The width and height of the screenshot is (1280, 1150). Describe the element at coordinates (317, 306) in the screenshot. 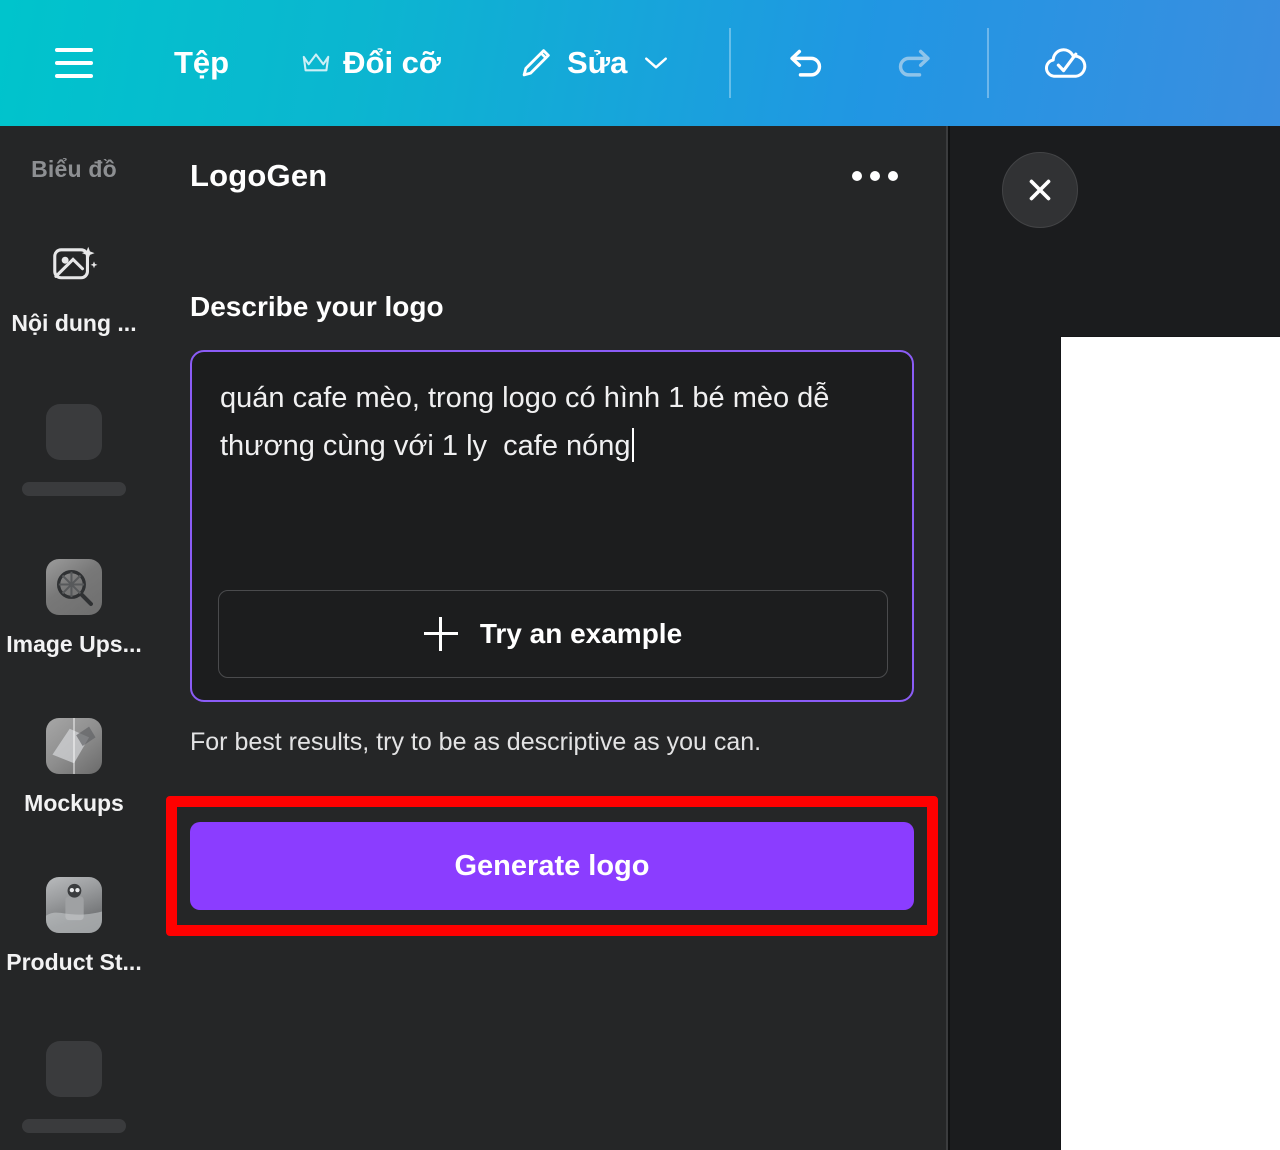

I see `describe-your-logo-heading: Describe your logo` at that location.